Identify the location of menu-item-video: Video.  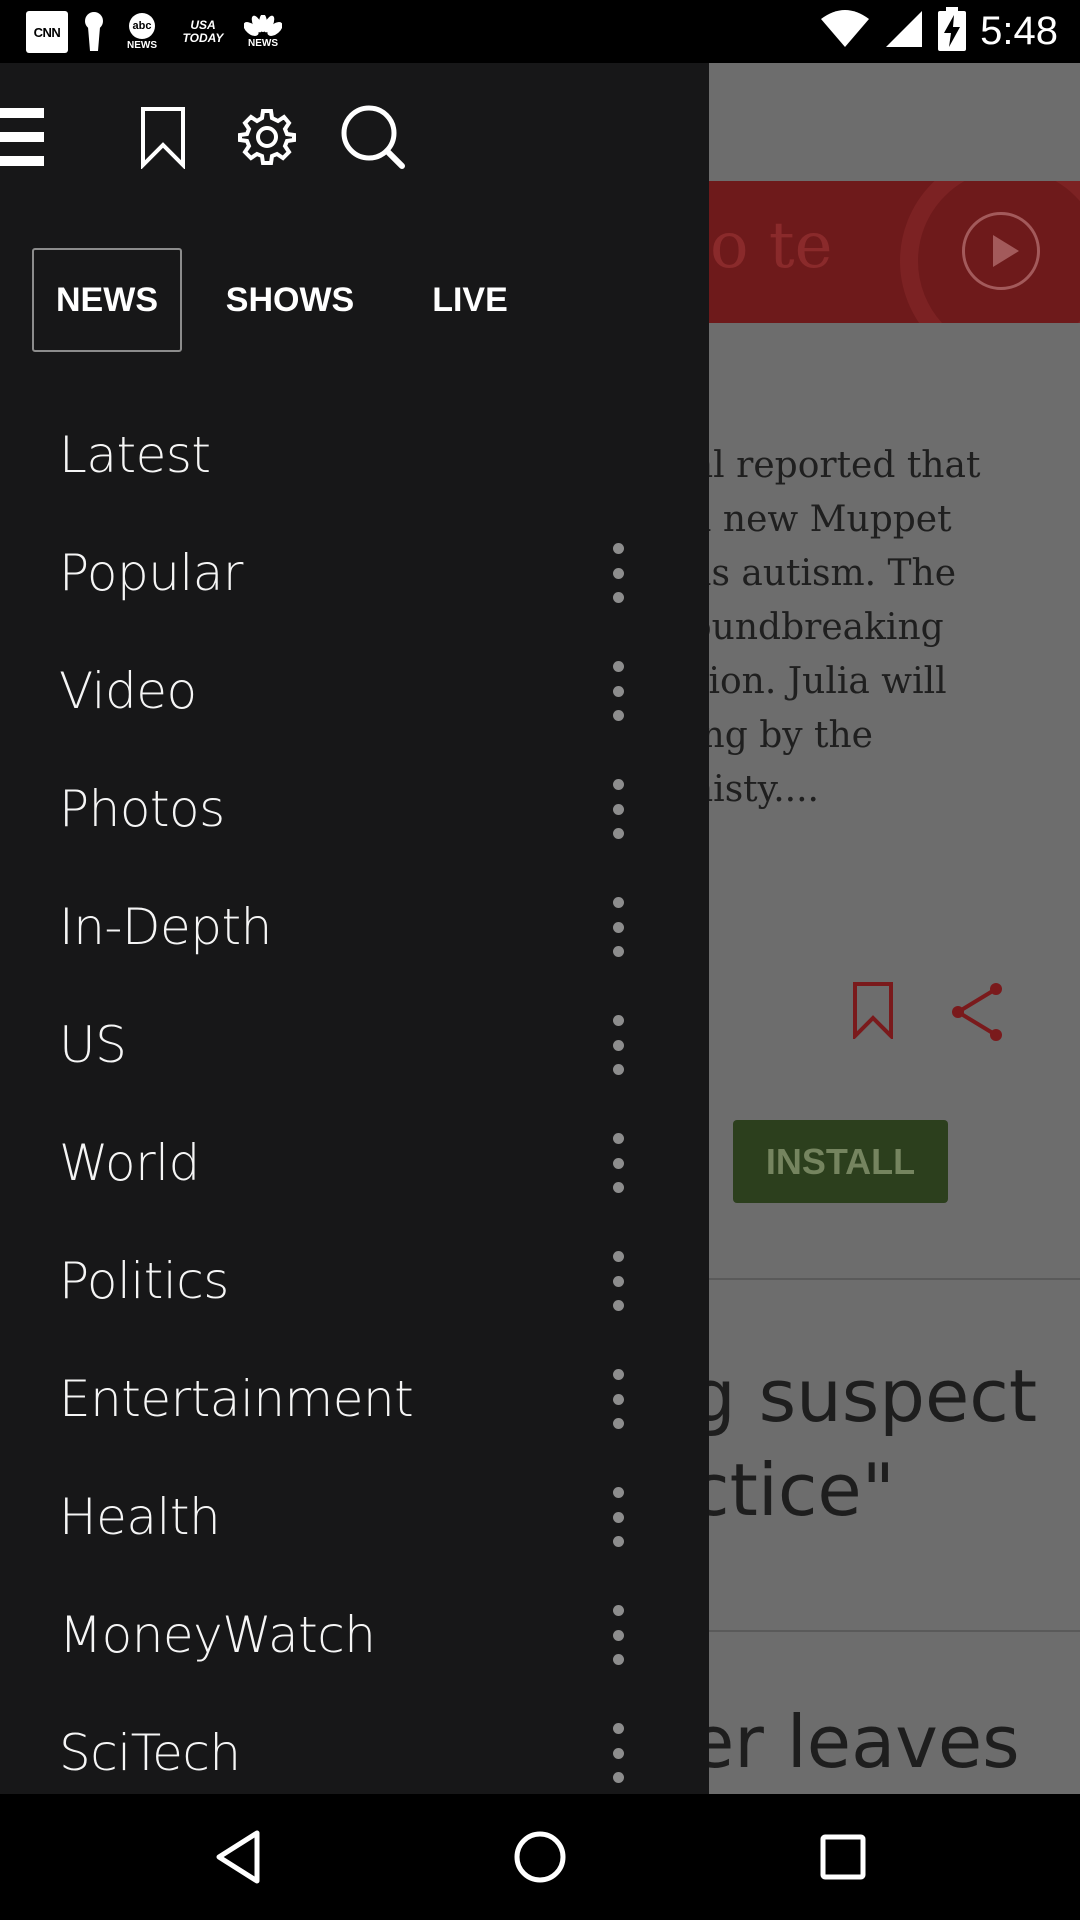
(354, 691).